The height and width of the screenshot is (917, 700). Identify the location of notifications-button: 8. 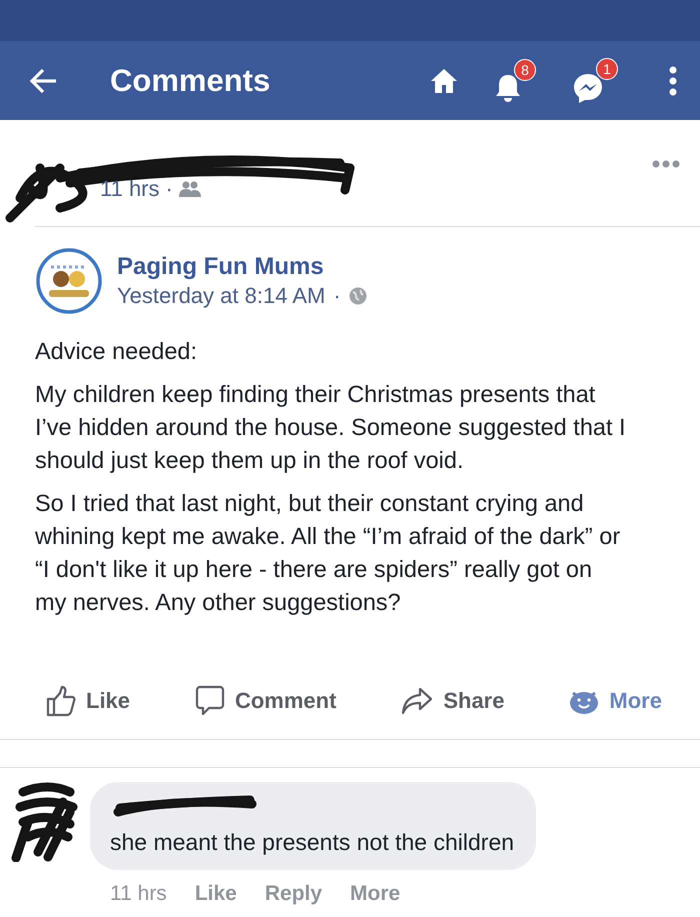
(515, 80).